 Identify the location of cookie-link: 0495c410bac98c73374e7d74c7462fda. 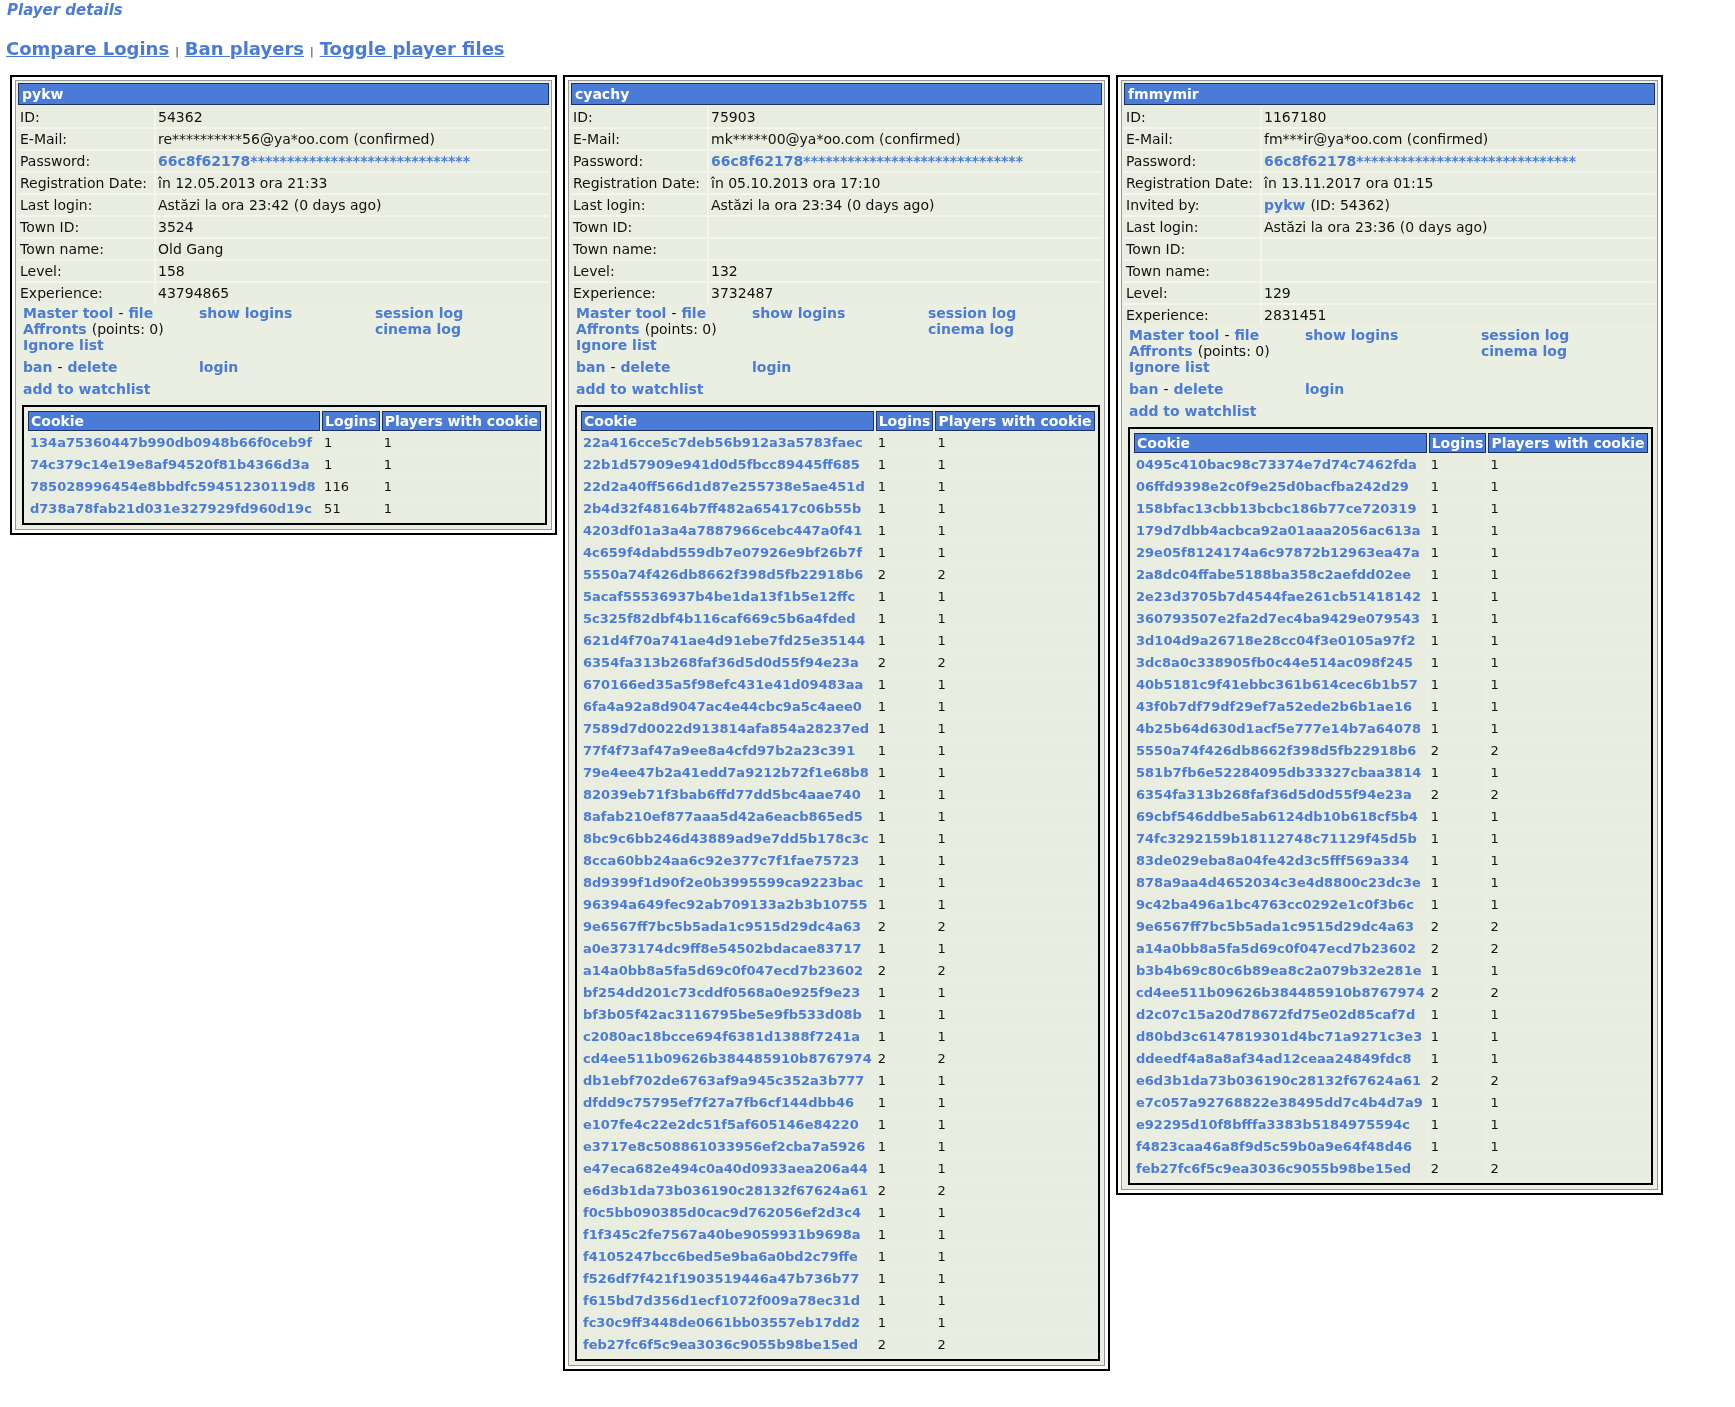
(1276, 464).